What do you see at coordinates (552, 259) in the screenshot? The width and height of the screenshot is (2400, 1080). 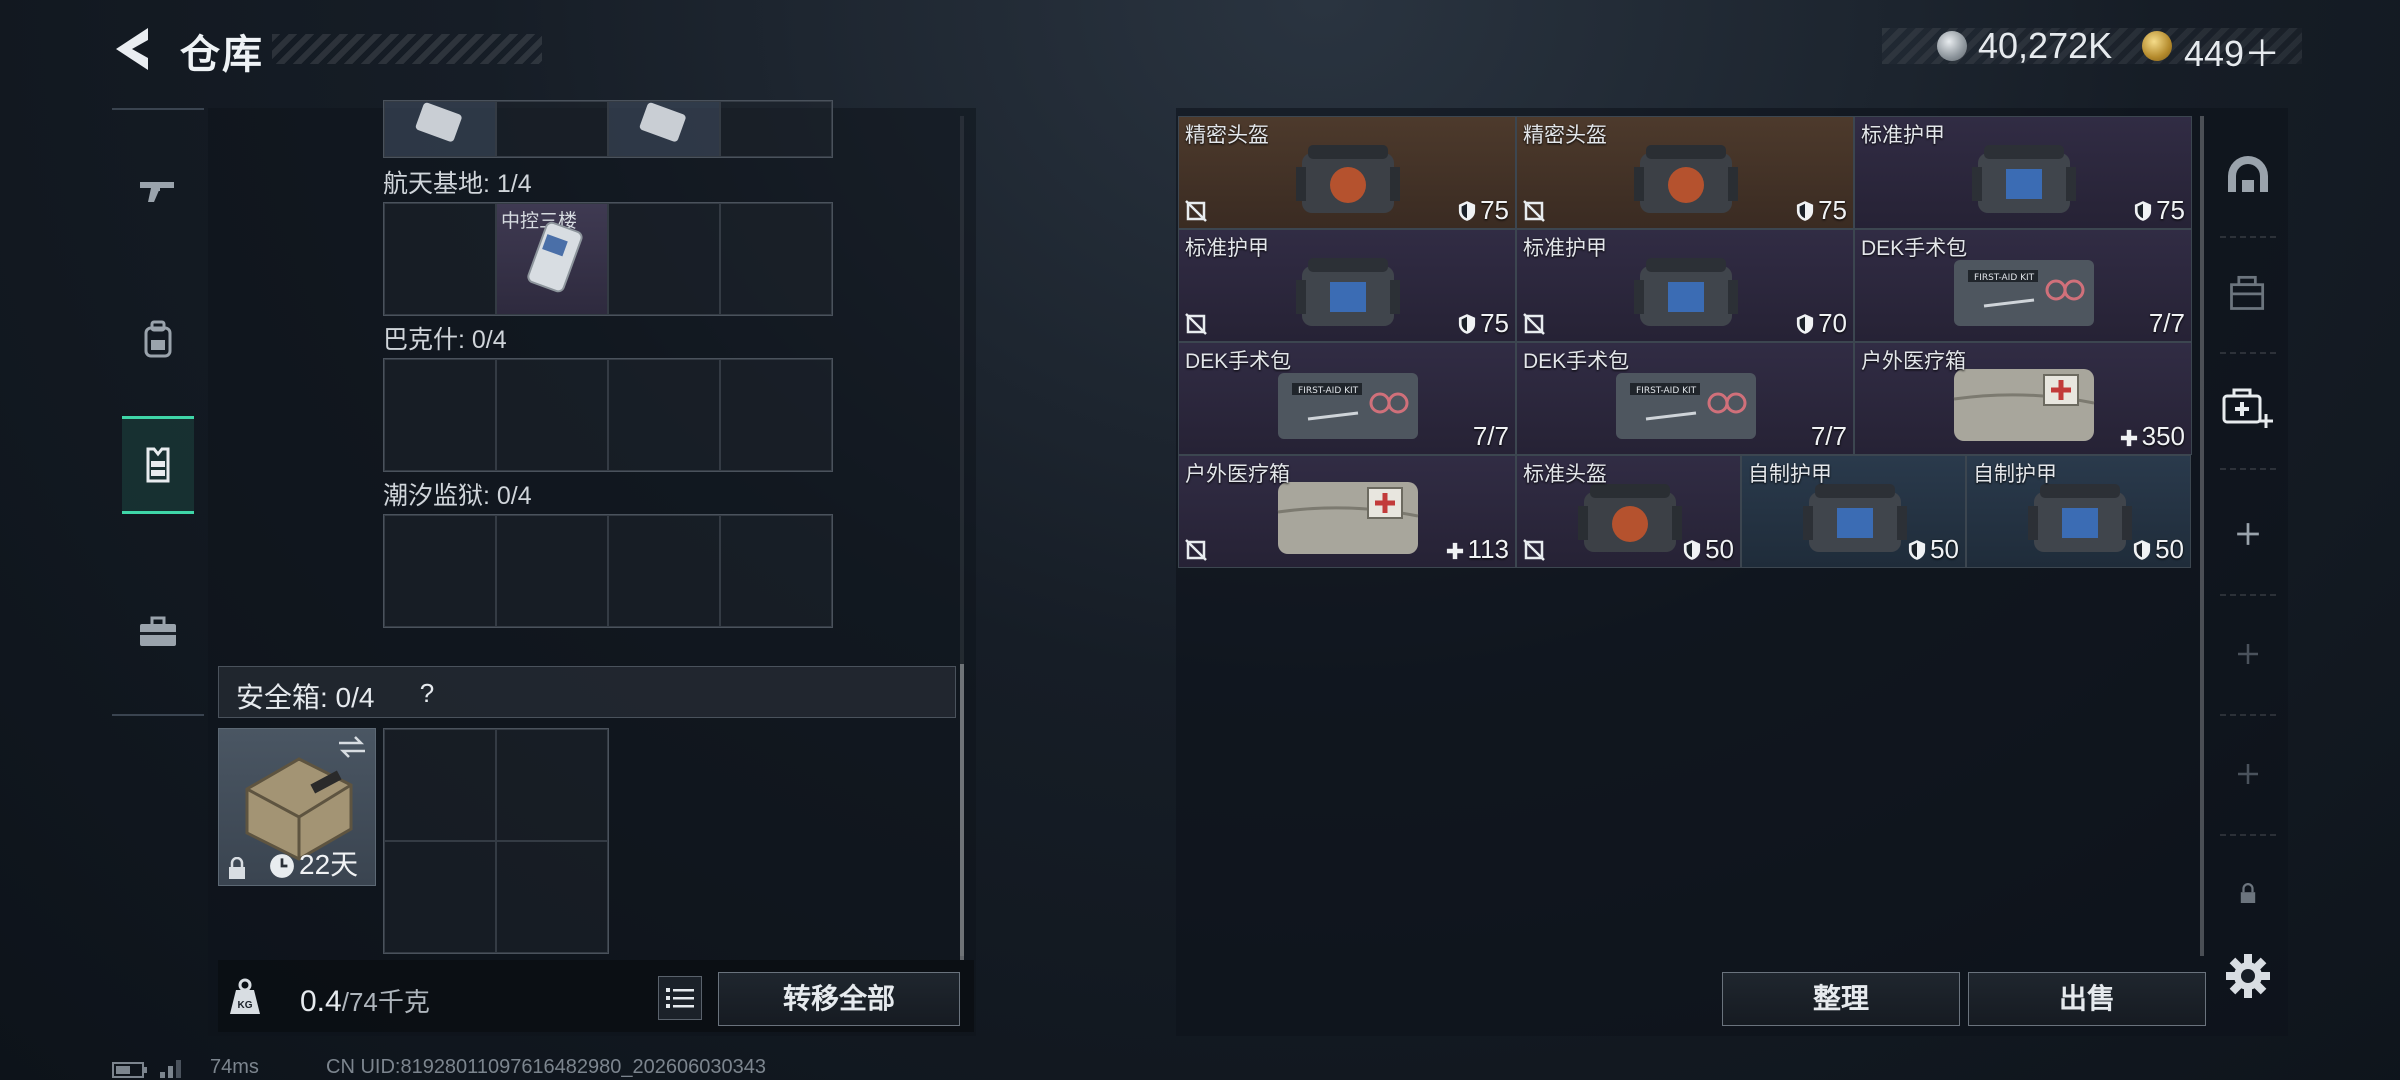 I see `keycard-item: 中控三楼` at bounding box center [552, 259].